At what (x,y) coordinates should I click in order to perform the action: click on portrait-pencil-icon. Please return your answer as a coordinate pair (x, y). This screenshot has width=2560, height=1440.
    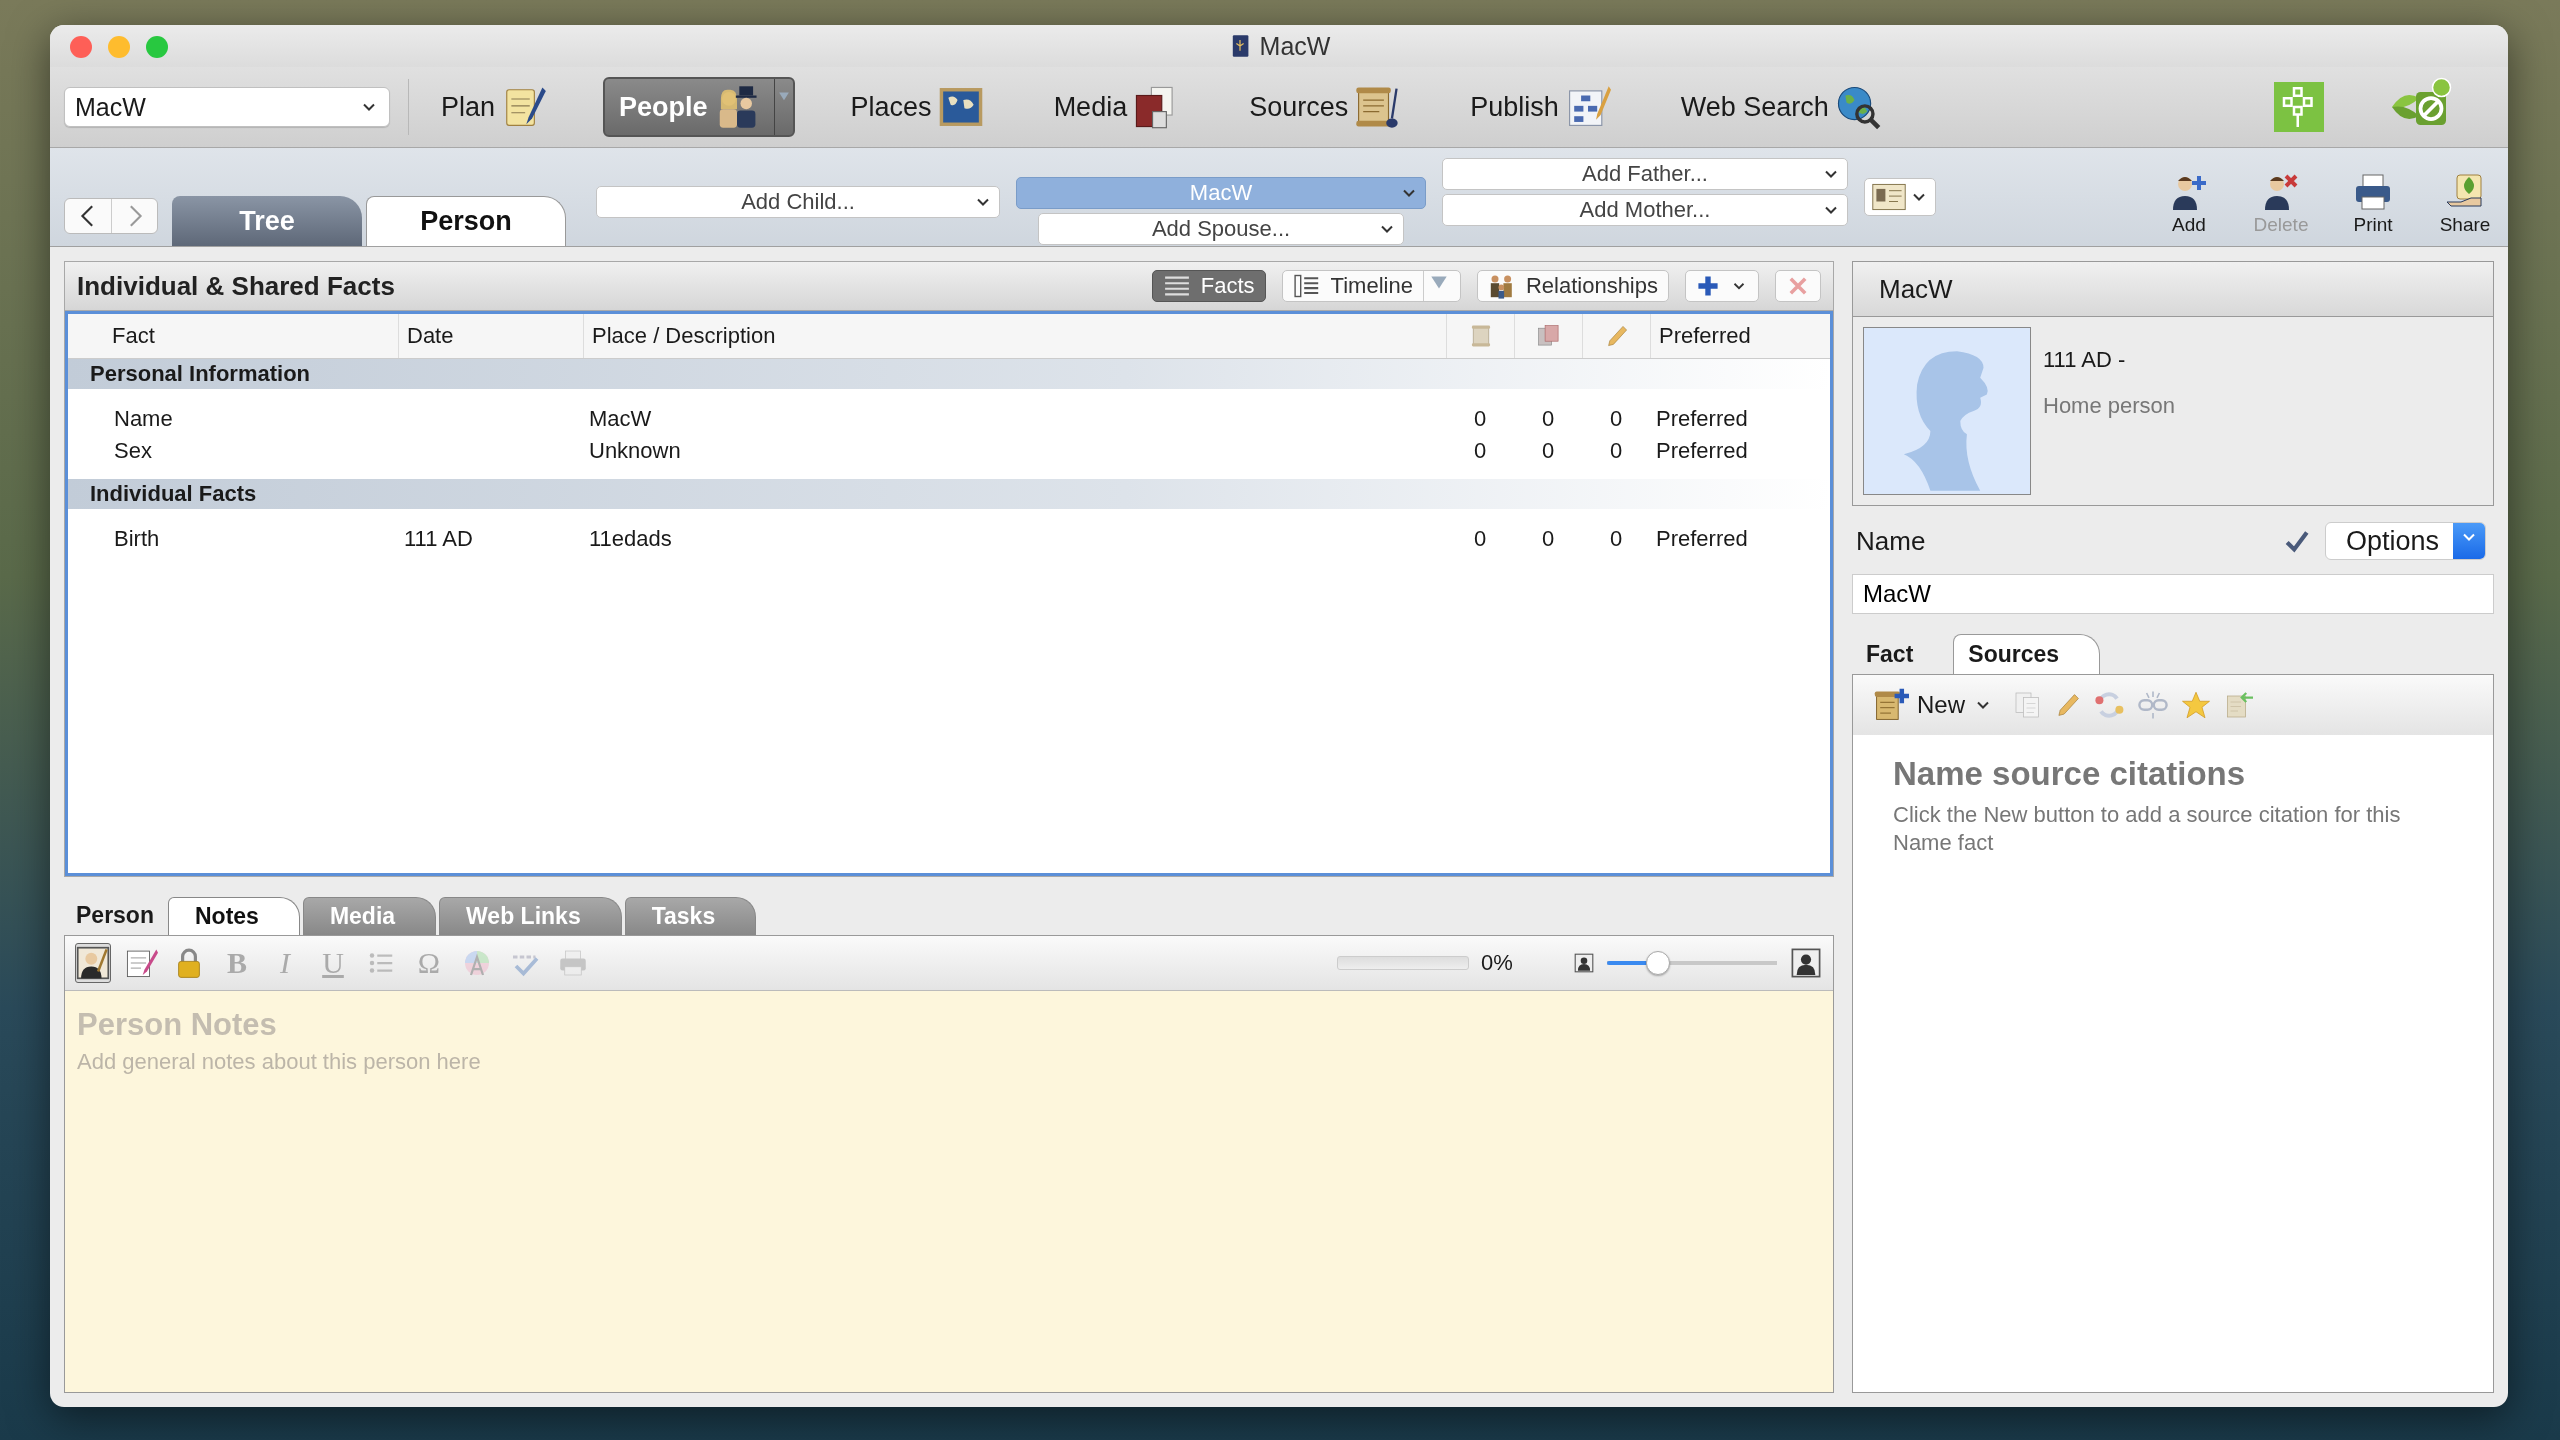
    Looking at the image, I should click on (93, 963).